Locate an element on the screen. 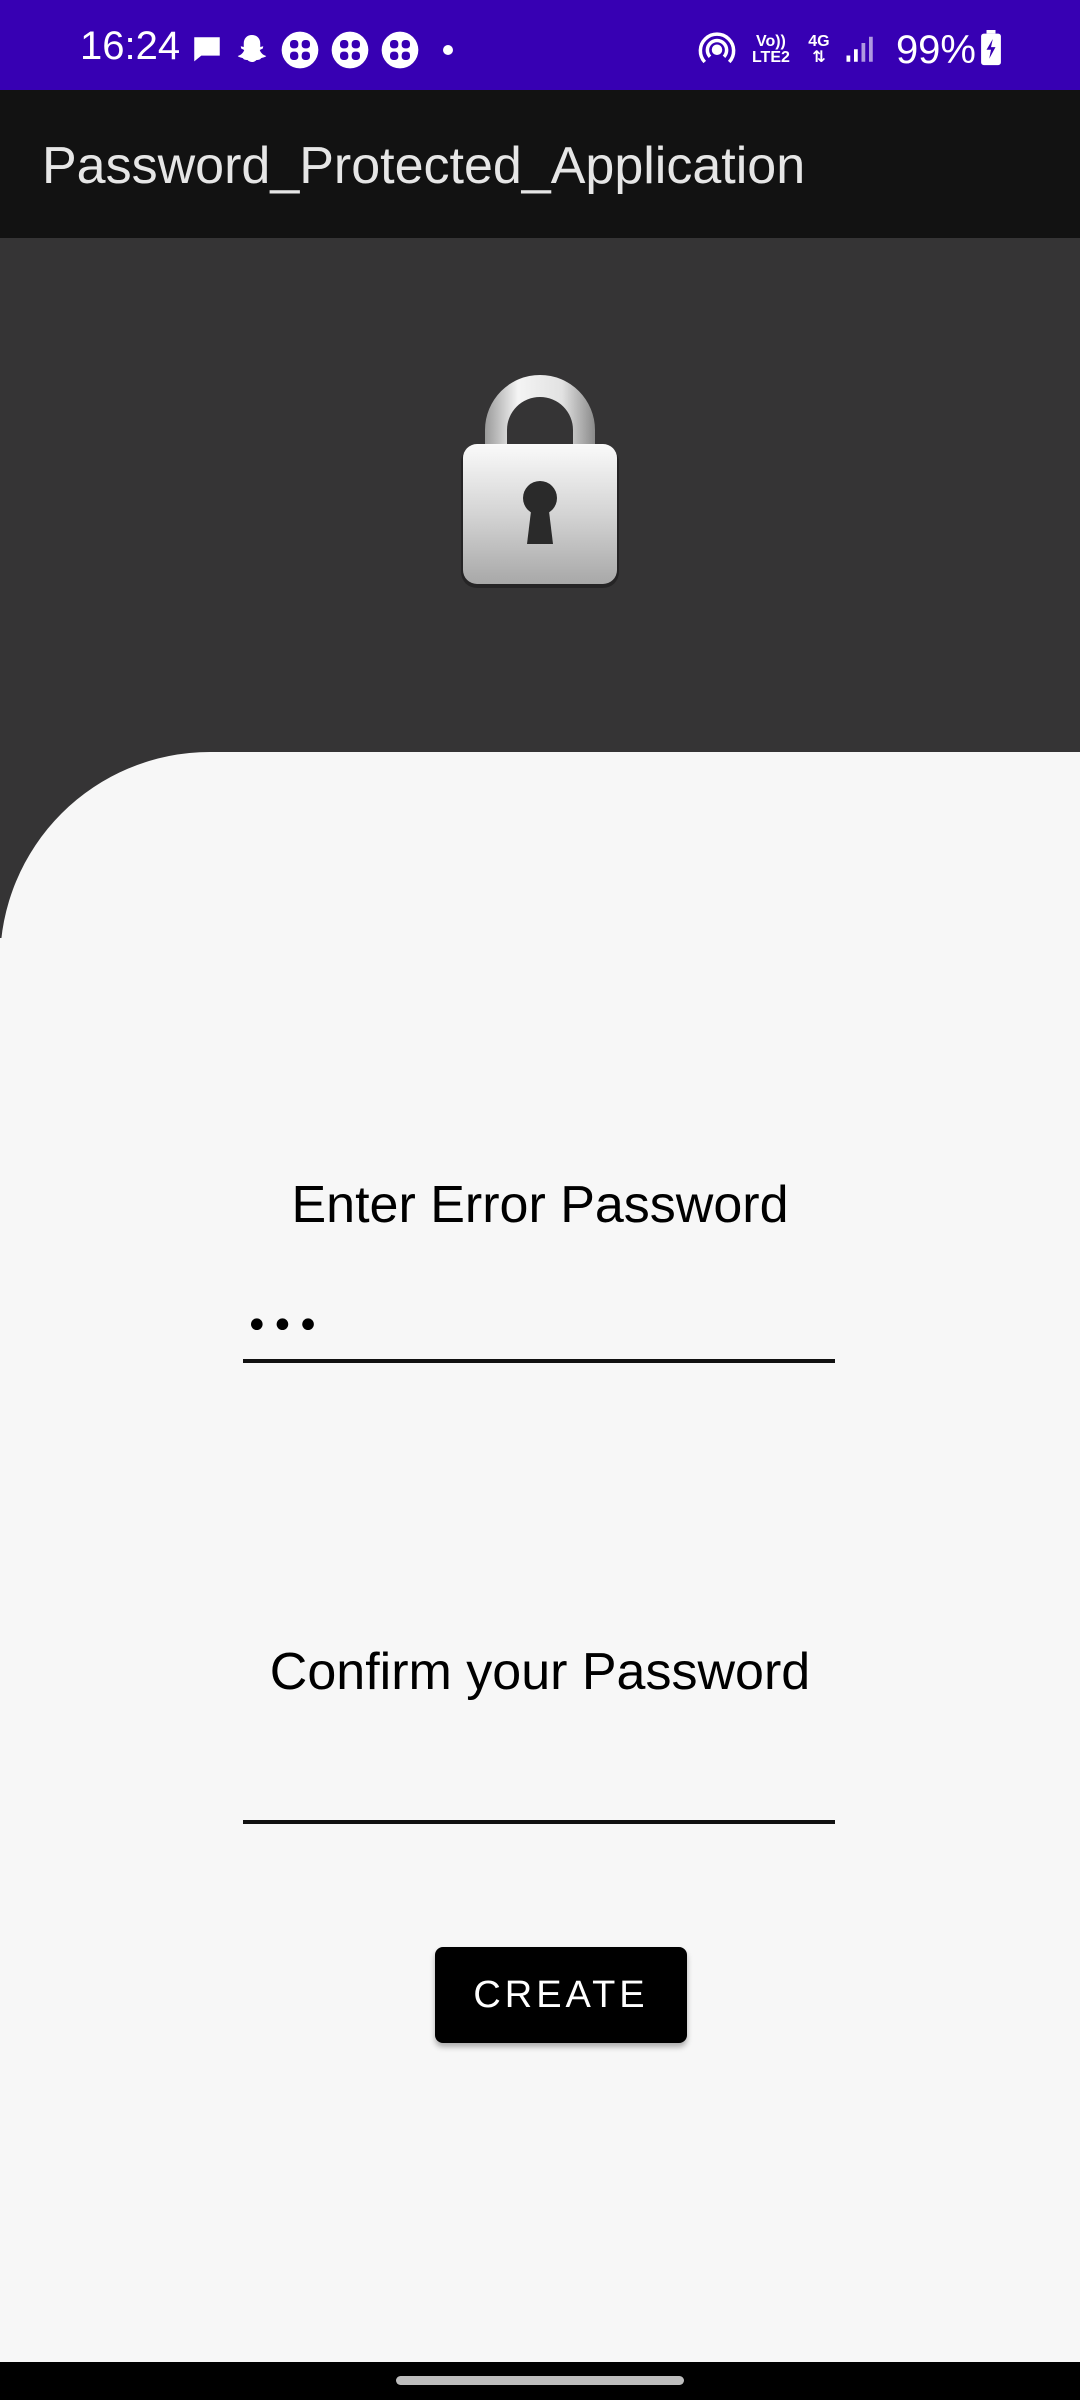 This screenshot has width=1080, height=2400. status-time: 16:24 is located at coordinates (130, 46).